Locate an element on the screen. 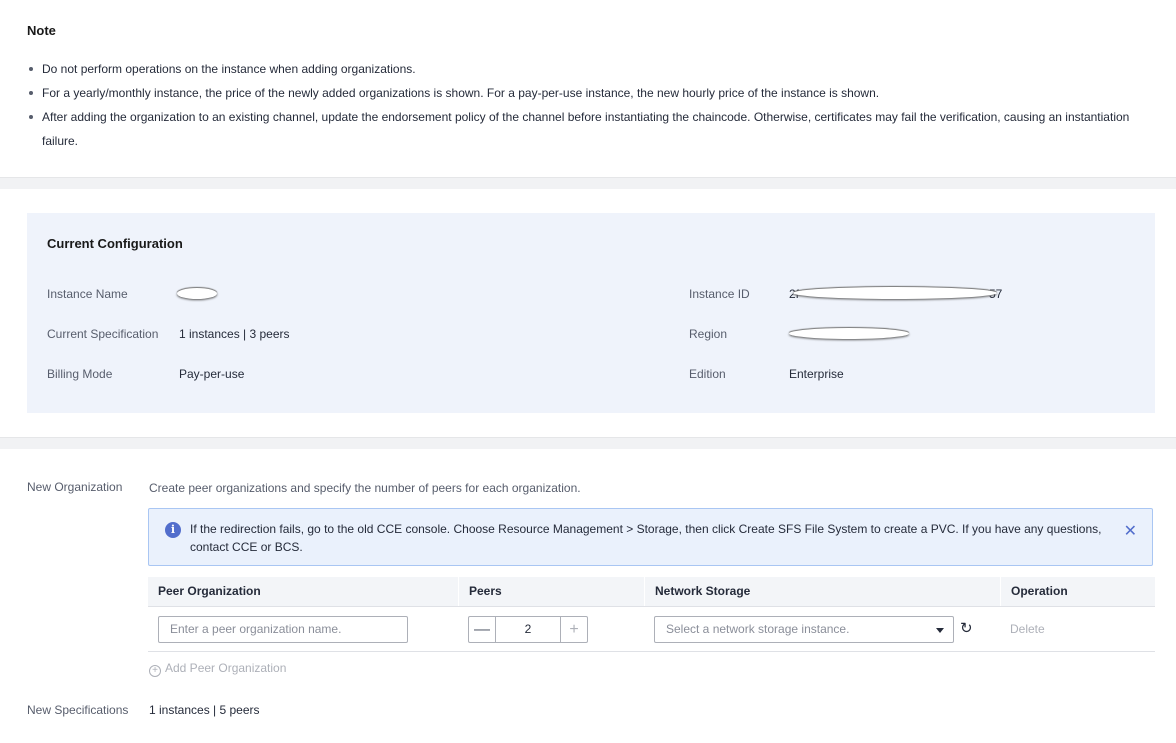  col-peer-org: Peer Organization is located at coordinates (209, 591).